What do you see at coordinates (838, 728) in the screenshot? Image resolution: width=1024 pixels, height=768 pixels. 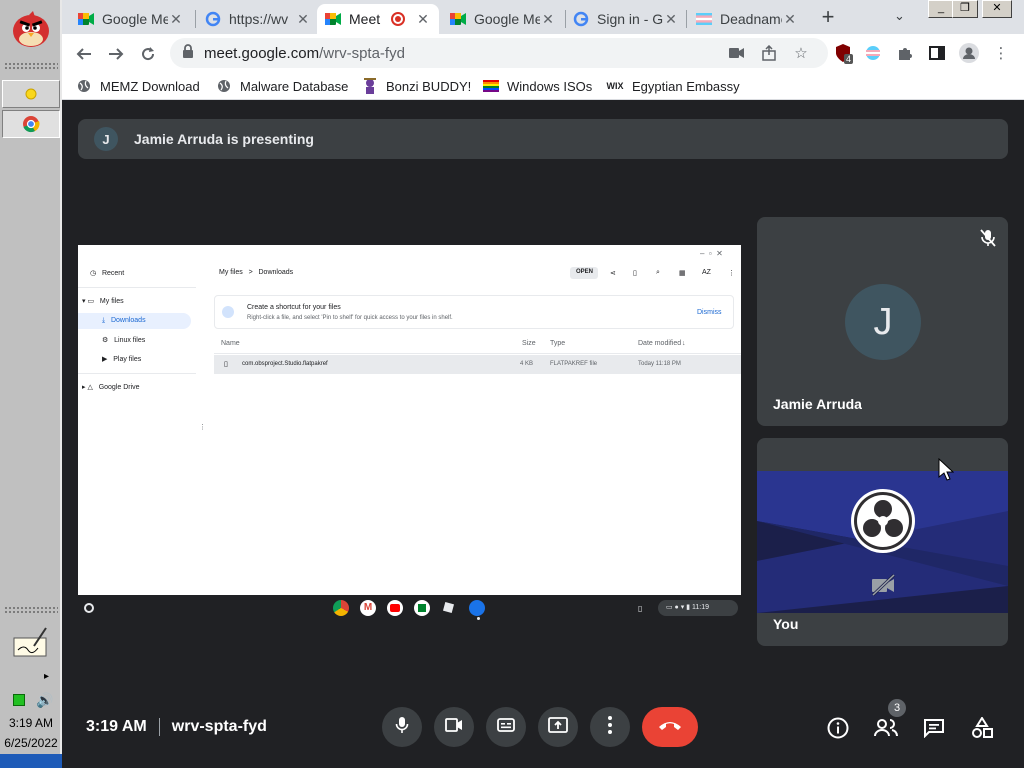 I see `meeting-info-icon` at bounding box center [838, 728].